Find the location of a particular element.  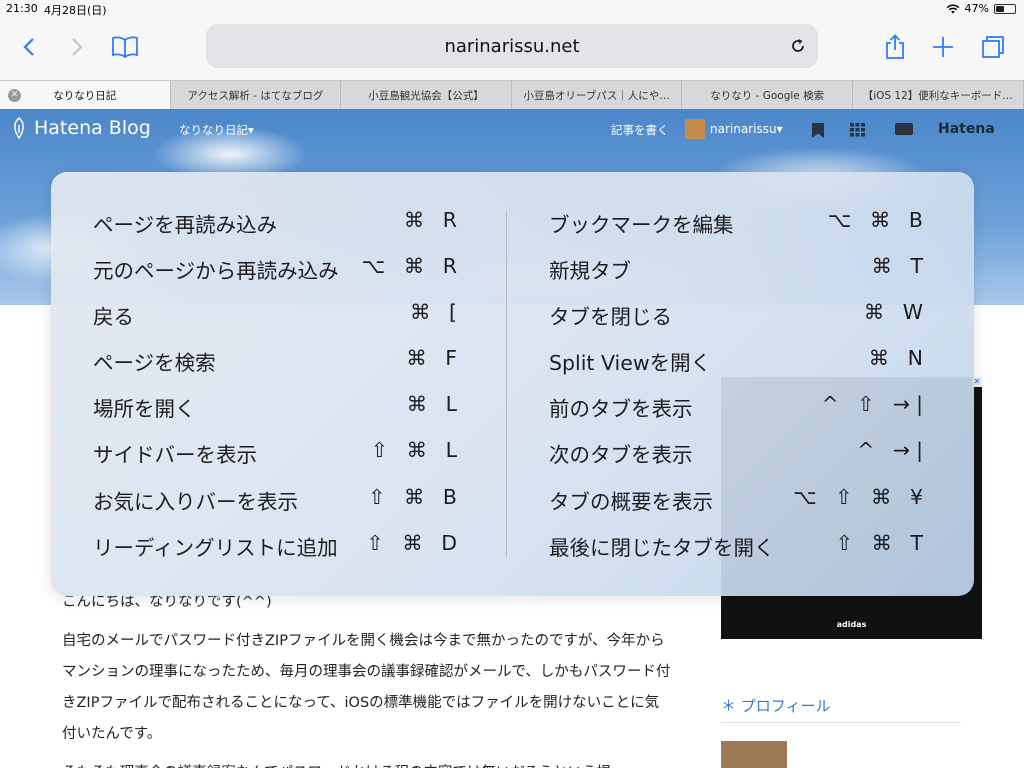

shortcut-keys: ⇧ ⌘ B is located at coordinates (415, 496).